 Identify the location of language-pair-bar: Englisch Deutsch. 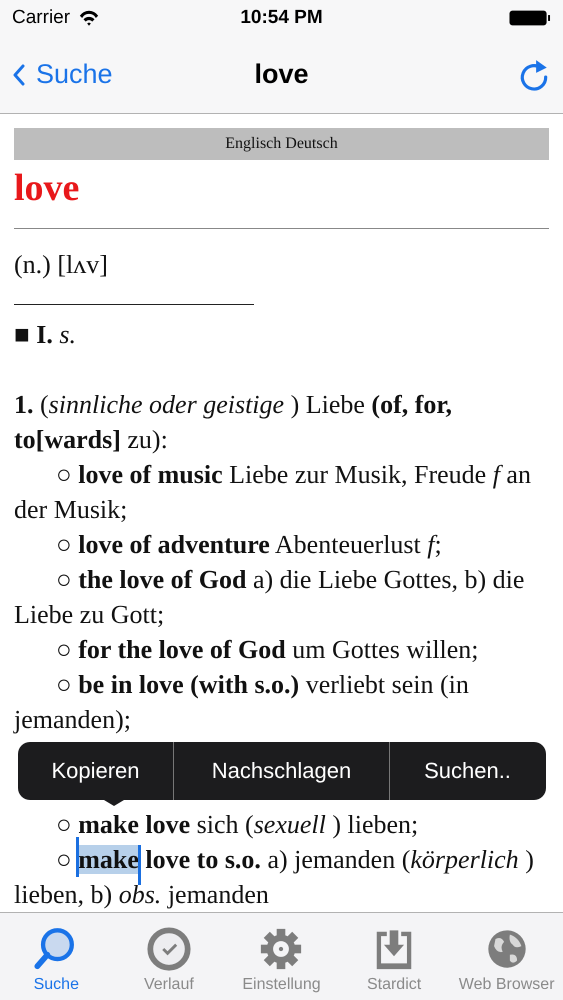
(281, 144).